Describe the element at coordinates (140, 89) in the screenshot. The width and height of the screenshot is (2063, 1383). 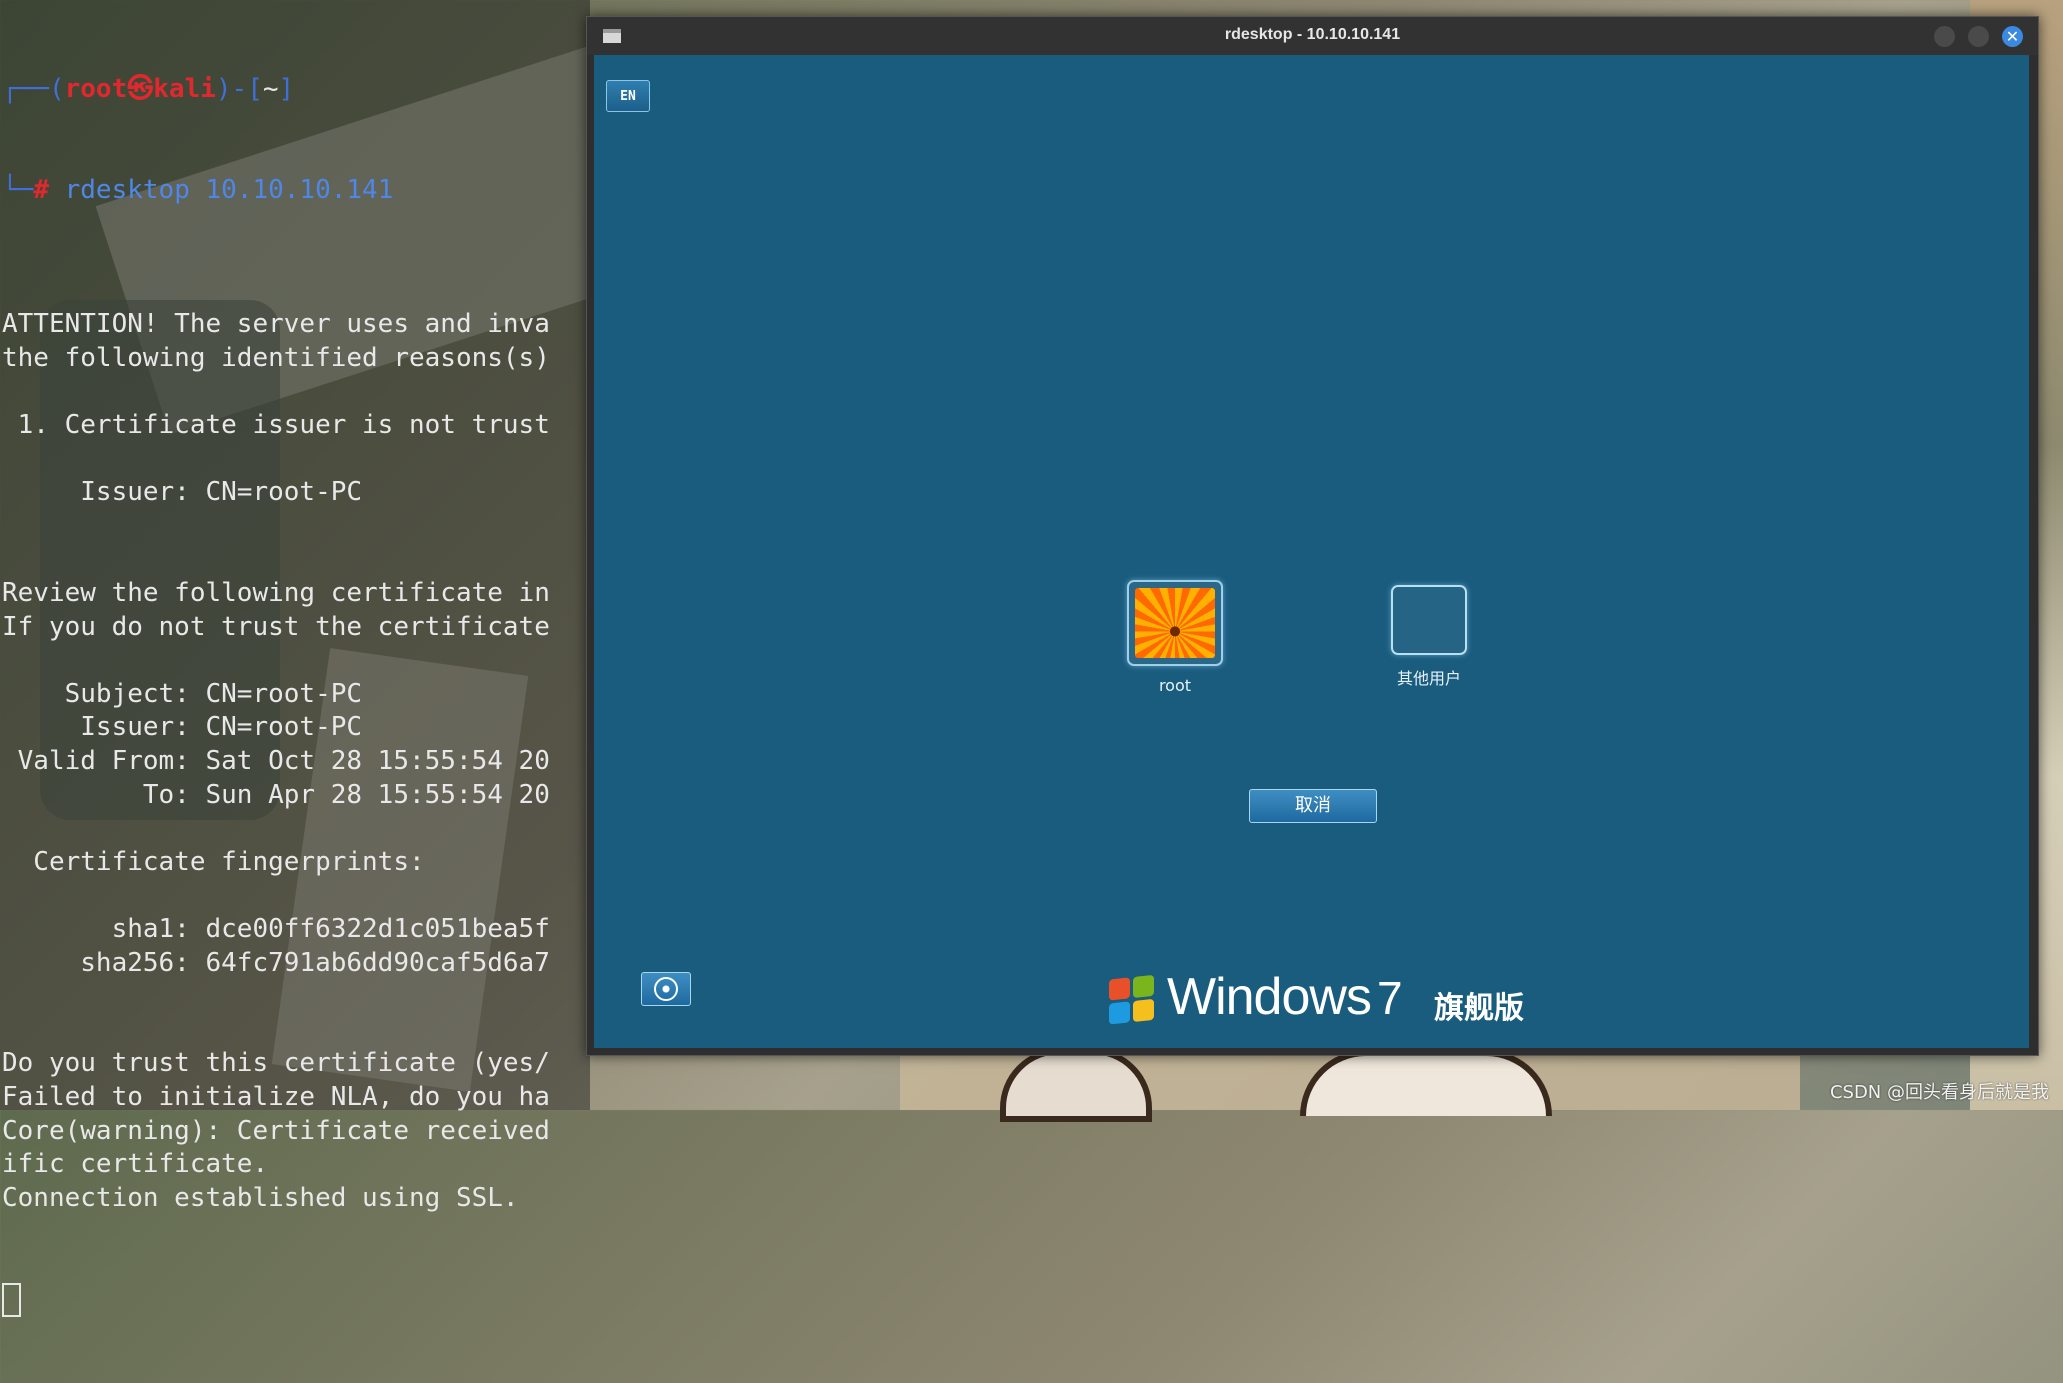
I see `prompt-at: ㉿` at that location.